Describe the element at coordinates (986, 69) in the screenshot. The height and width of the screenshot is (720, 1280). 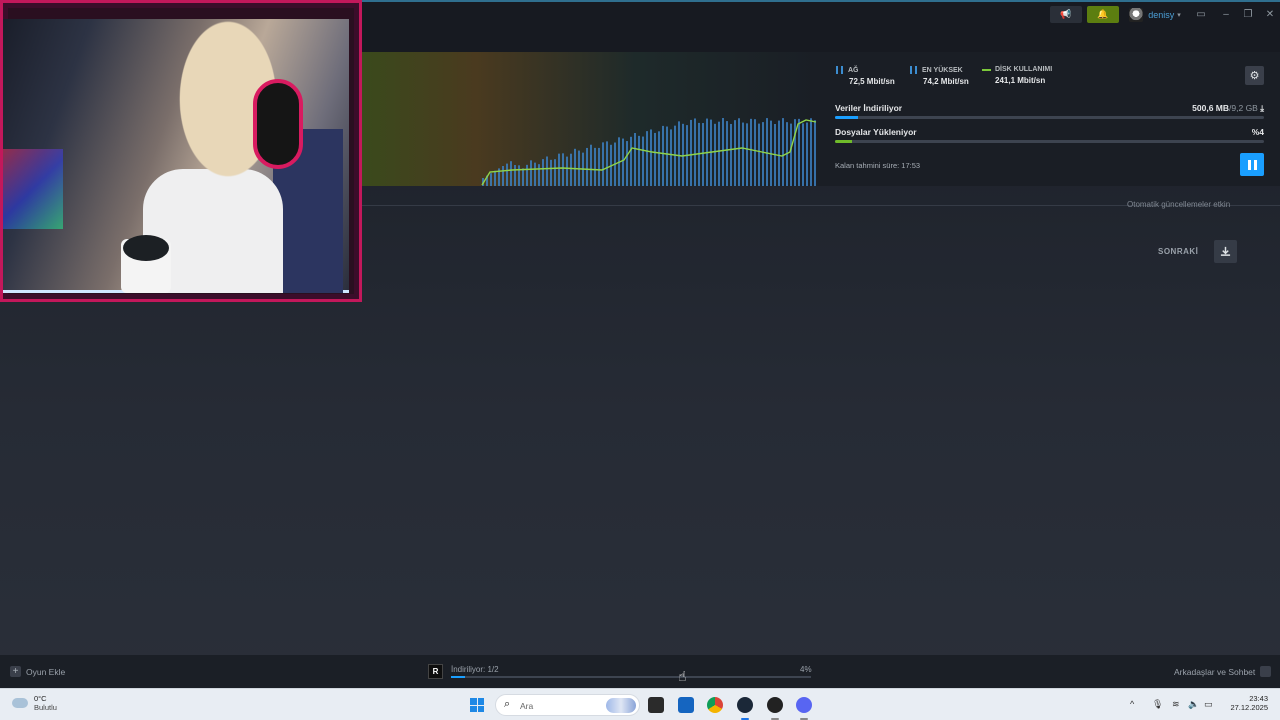
I see `line-legend-icon` at that location.